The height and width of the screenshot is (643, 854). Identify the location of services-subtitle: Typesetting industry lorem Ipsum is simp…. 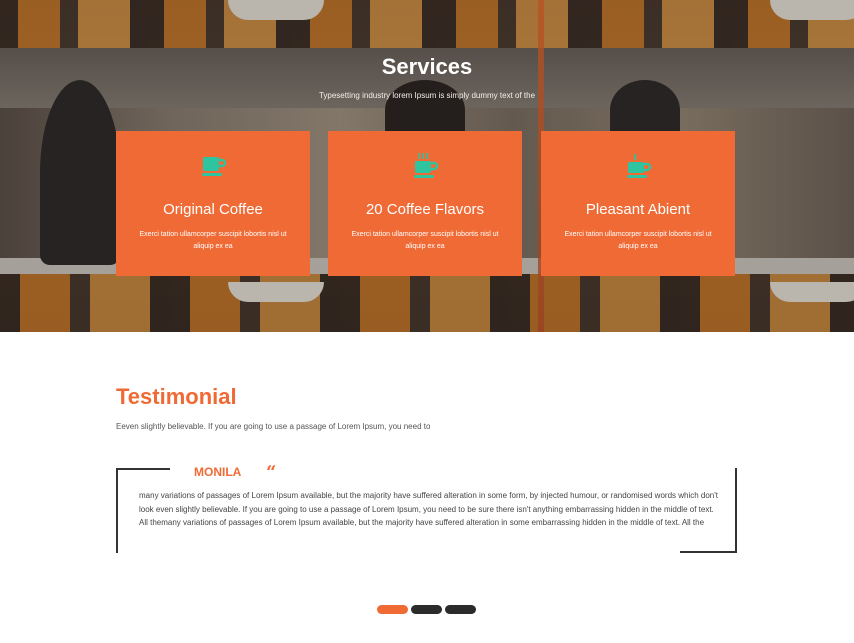
(427, 95).